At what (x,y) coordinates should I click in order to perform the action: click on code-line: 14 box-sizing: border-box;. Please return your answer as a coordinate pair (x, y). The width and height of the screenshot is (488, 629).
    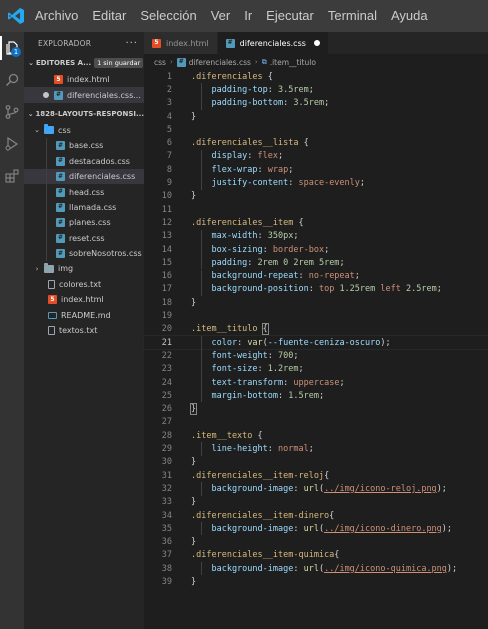
    Looking at the image, I should click on (316, 249).